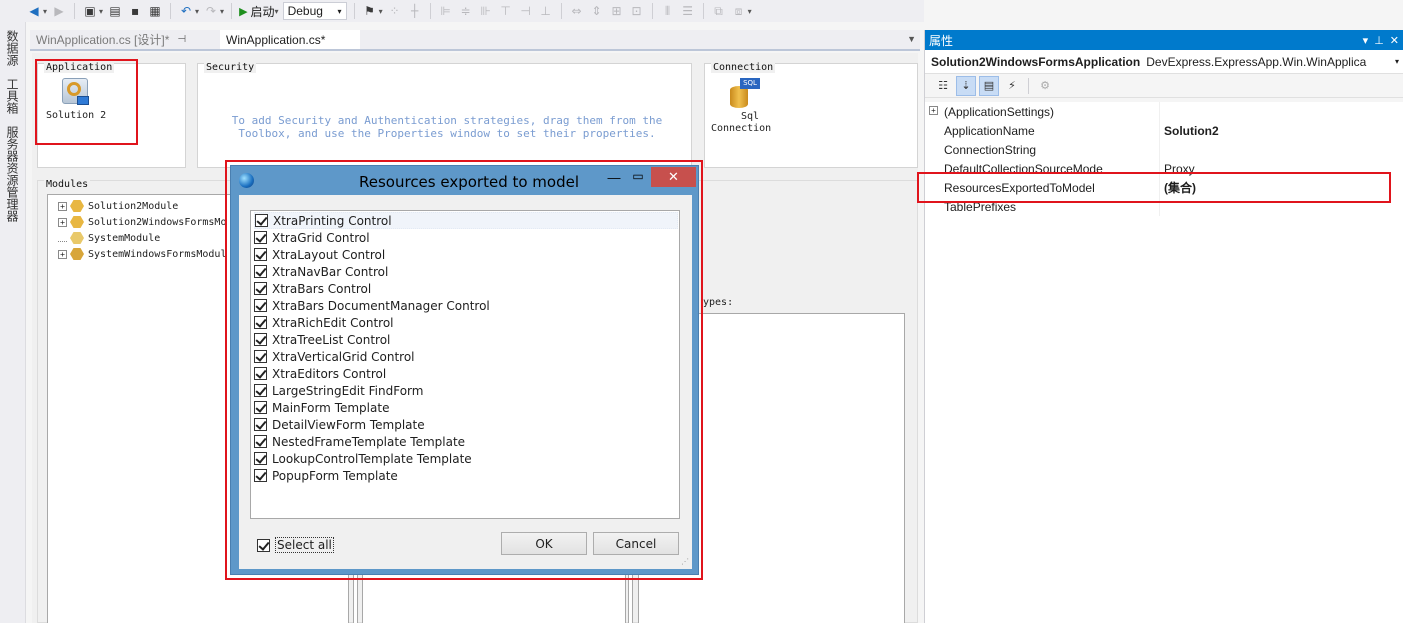 Image resolution: width=1403 pixels, height=623 pixels. What do you see at coordinates (577, 11) in the screenshot?
I see `make-same-width-icon: ⇔` at bounding box center [577, 11].